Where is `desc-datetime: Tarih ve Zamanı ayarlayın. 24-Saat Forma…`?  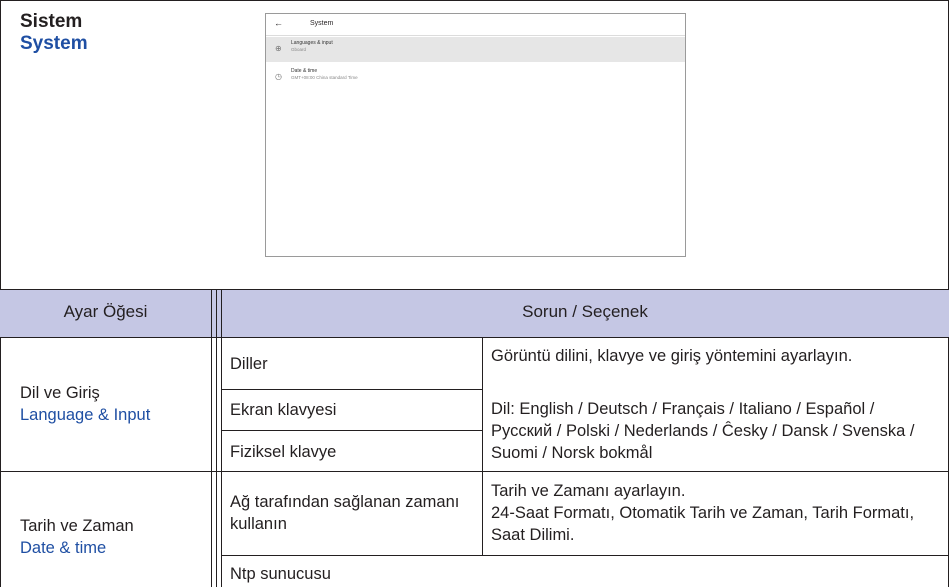
desc-datetime: Tarih ve Zamanı ayarlayın. 24-Saat Forma… is located at coordinates (703, 513).